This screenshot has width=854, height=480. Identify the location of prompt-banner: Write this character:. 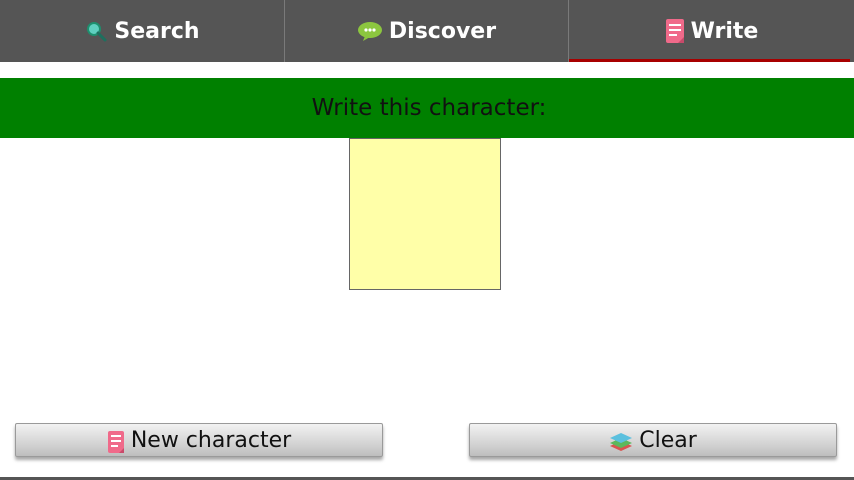
(427, 108).